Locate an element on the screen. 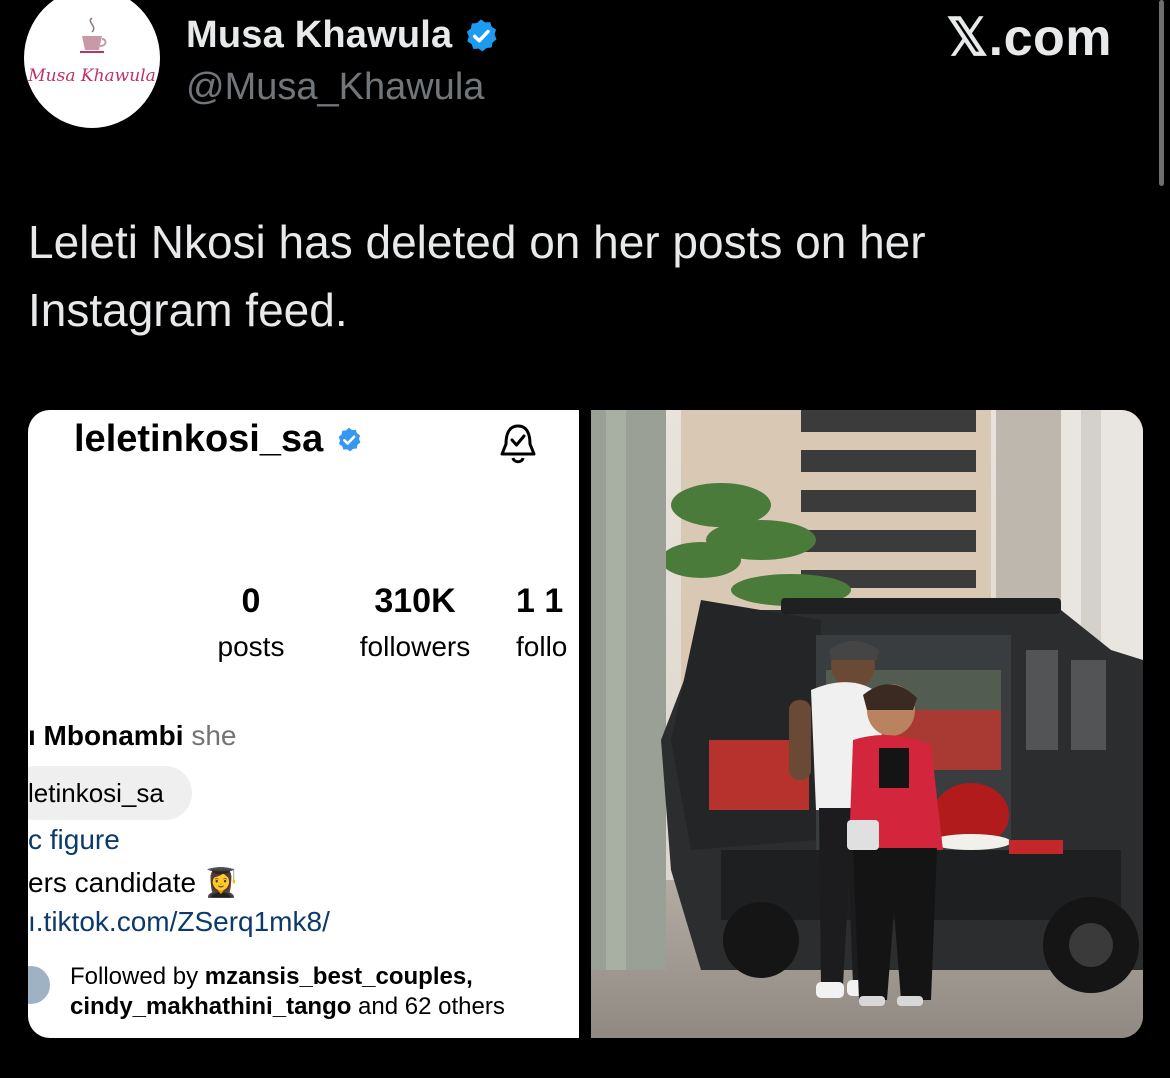 The width and height of the screenshot is (1170, 1078). scrollbar is located at coordinates (1161, 93).